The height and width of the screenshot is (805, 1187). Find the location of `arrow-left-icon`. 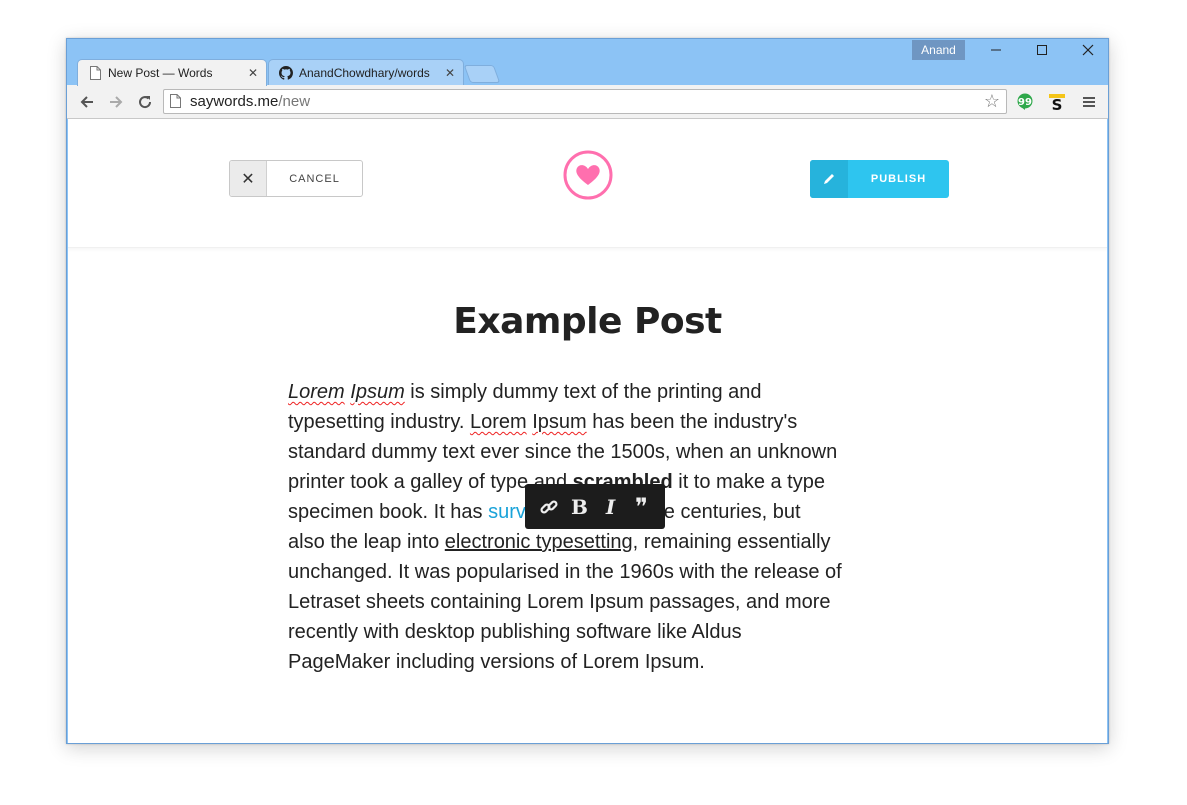

arrow-left-icon is located at coordinates (86, 102).